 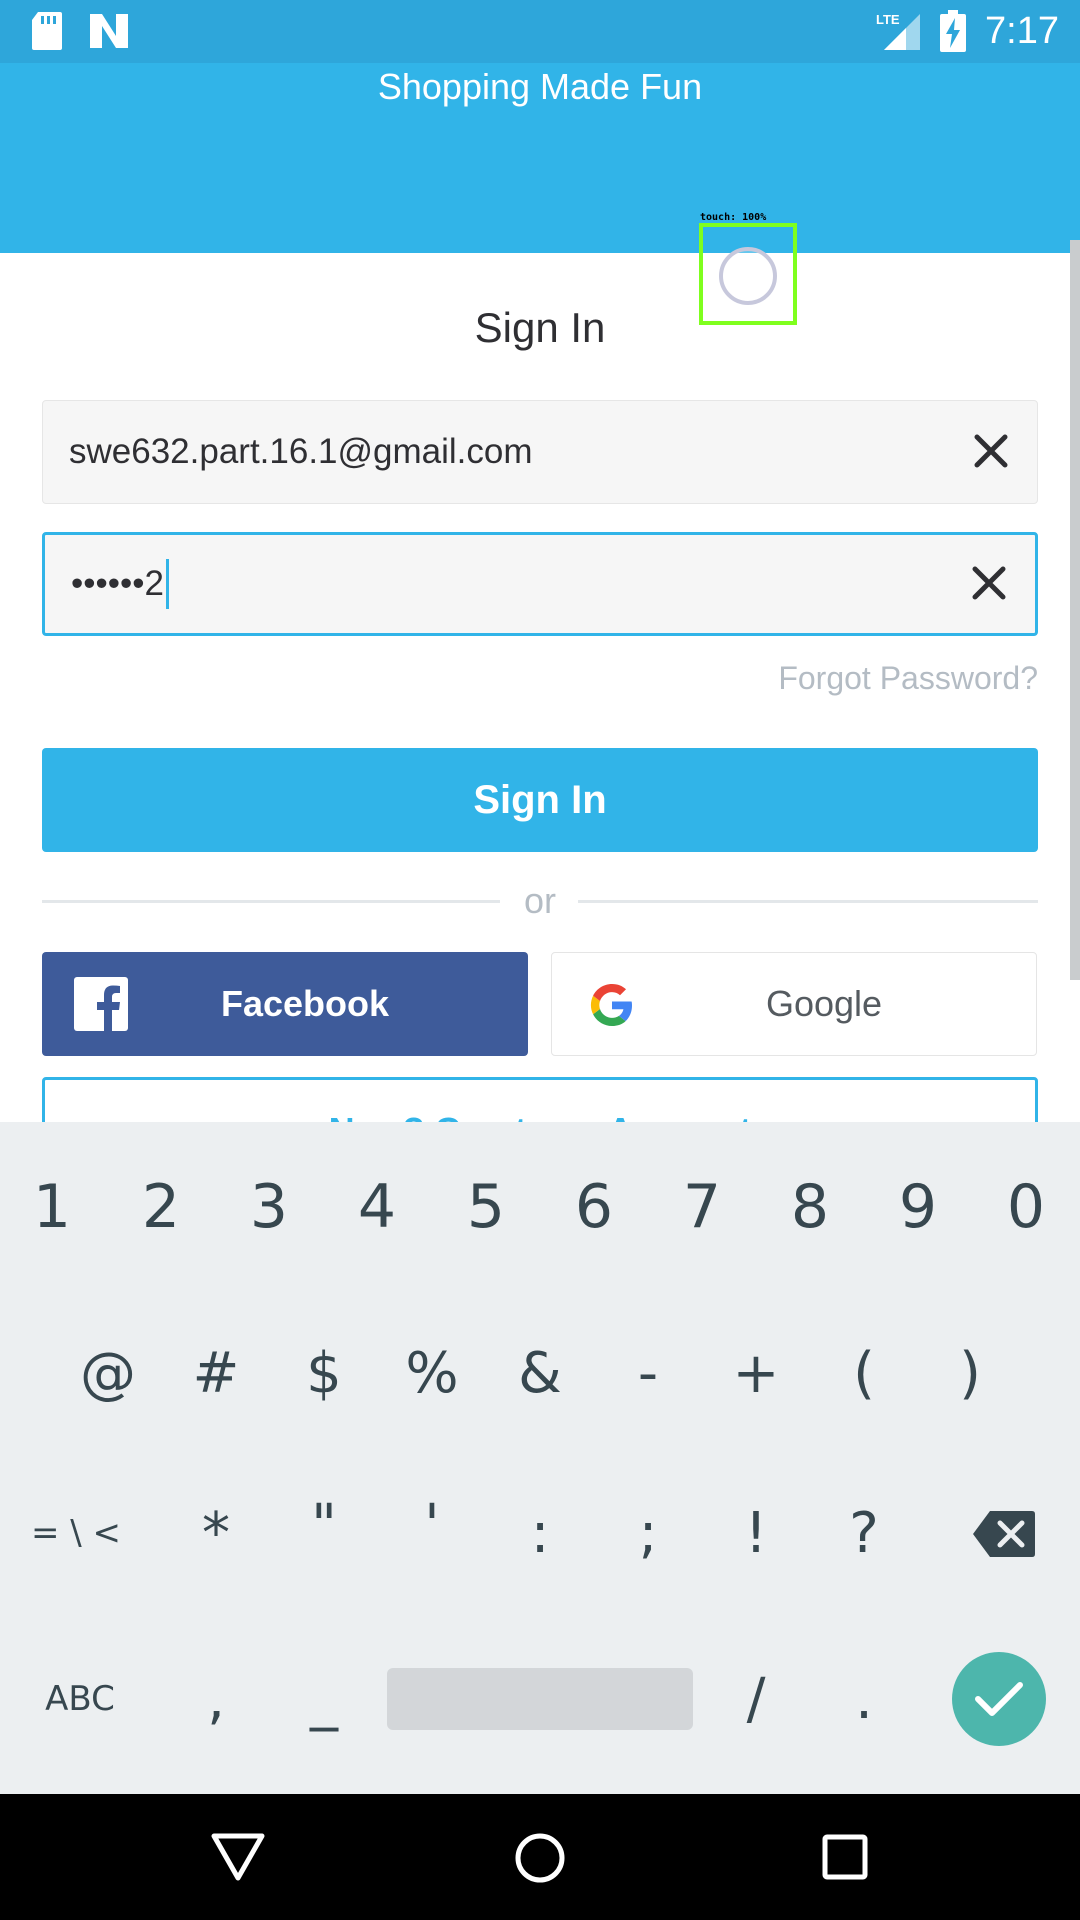 What do you see at coordinates (756, 1699) in the screenshot?
I see `key-slash: /` at bounding box center [756, 1699].